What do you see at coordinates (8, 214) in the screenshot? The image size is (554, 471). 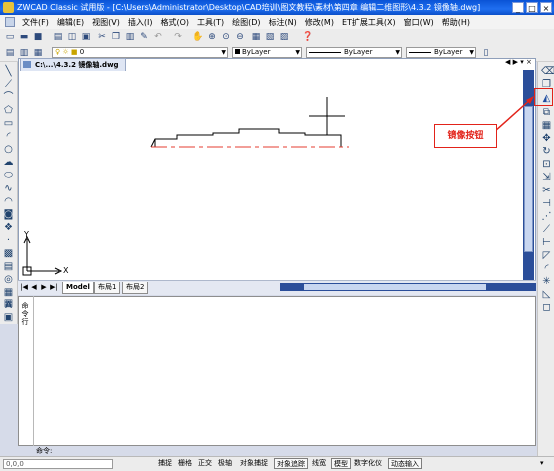 I see `insert-block-icon: ◙` at bounding box center [8, 214].